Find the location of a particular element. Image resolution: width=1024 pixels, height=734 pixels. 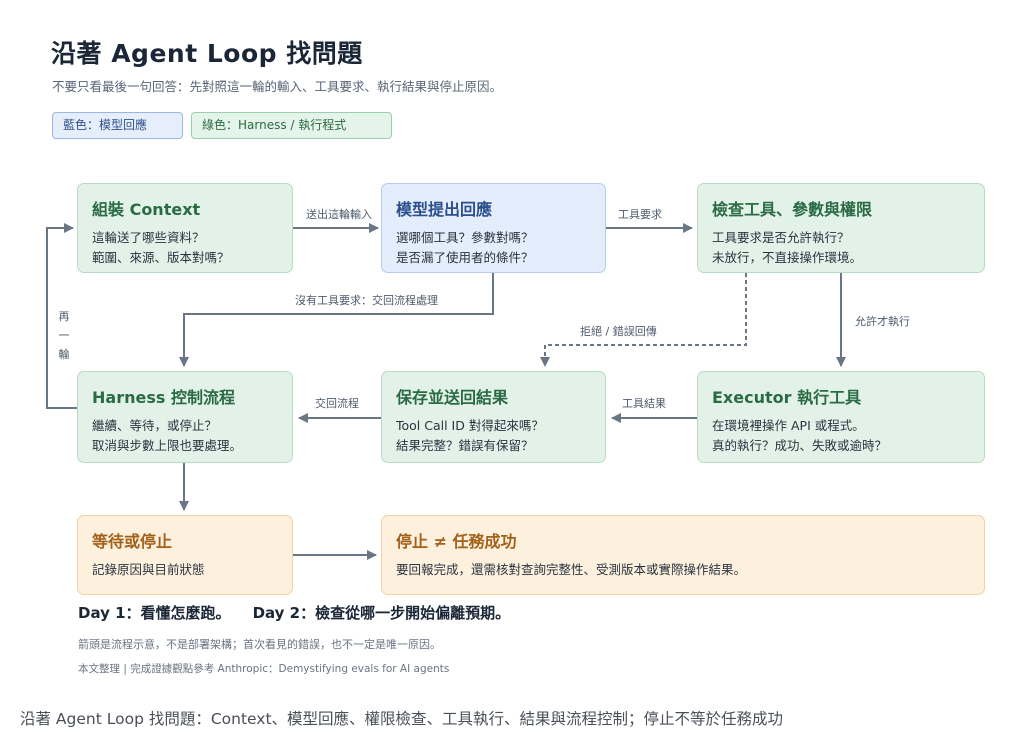

node-title: 檢查工具、參數與權限 is located at coordinates (792, 209).